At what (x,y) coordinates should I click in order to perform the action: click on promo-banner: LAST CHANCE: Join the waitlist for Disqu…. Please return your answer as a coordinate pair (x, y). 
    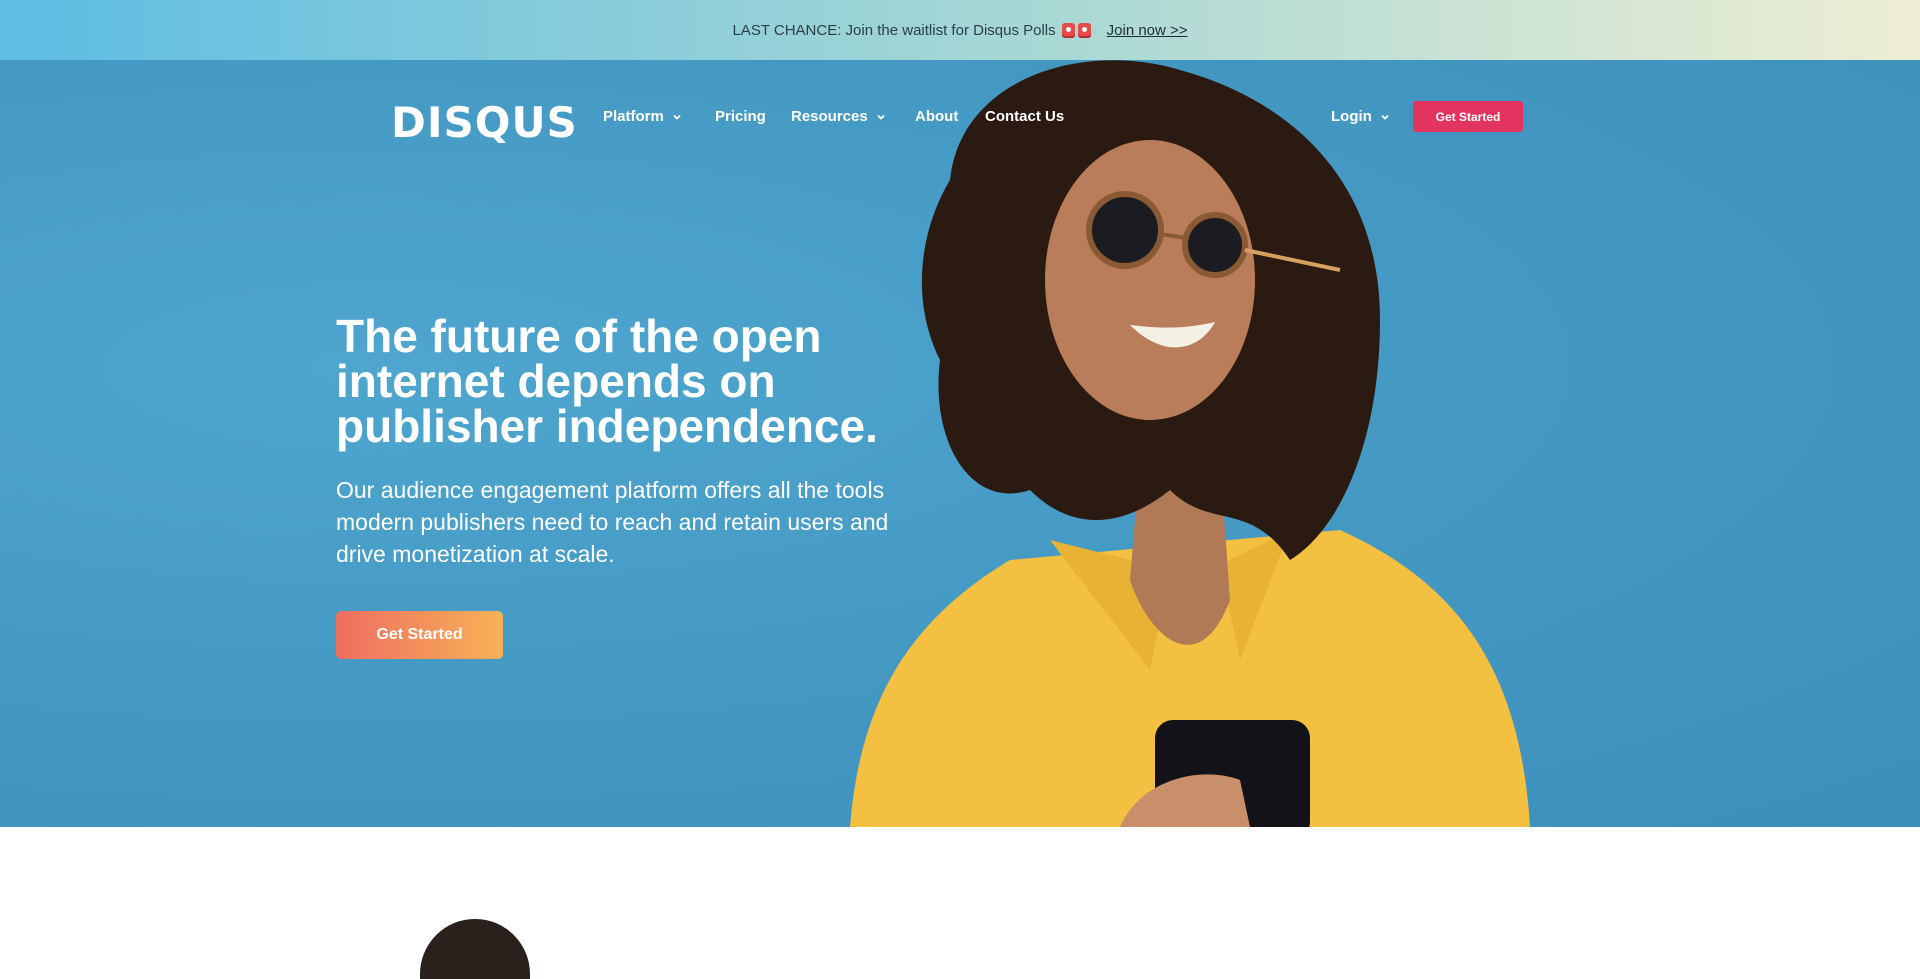
    Looking at the image, I should click on (960, 30).